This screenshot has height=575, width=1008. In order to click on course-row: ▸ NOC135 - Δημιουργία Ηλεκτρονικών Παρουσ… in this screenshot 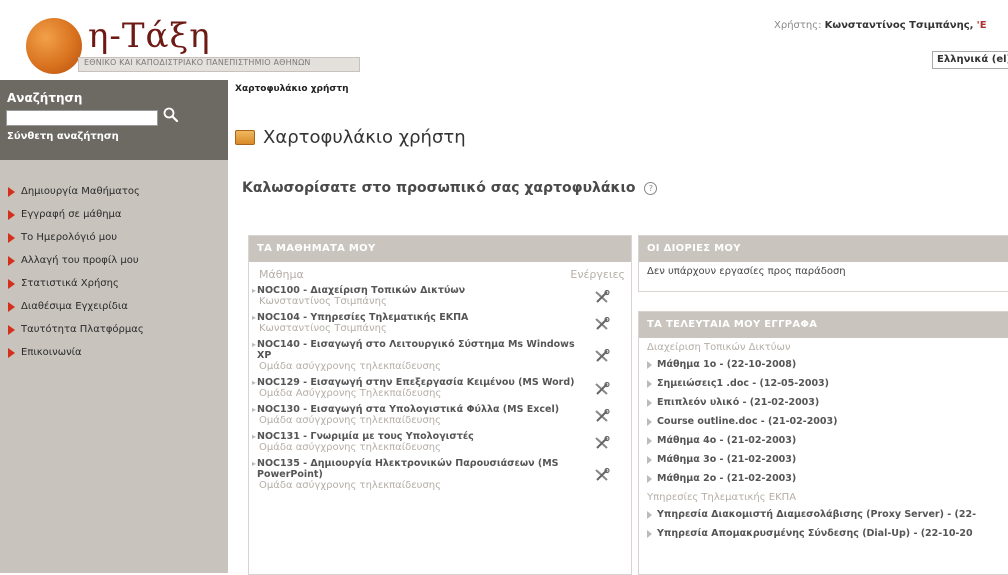, I will do `click(440, 476)`.